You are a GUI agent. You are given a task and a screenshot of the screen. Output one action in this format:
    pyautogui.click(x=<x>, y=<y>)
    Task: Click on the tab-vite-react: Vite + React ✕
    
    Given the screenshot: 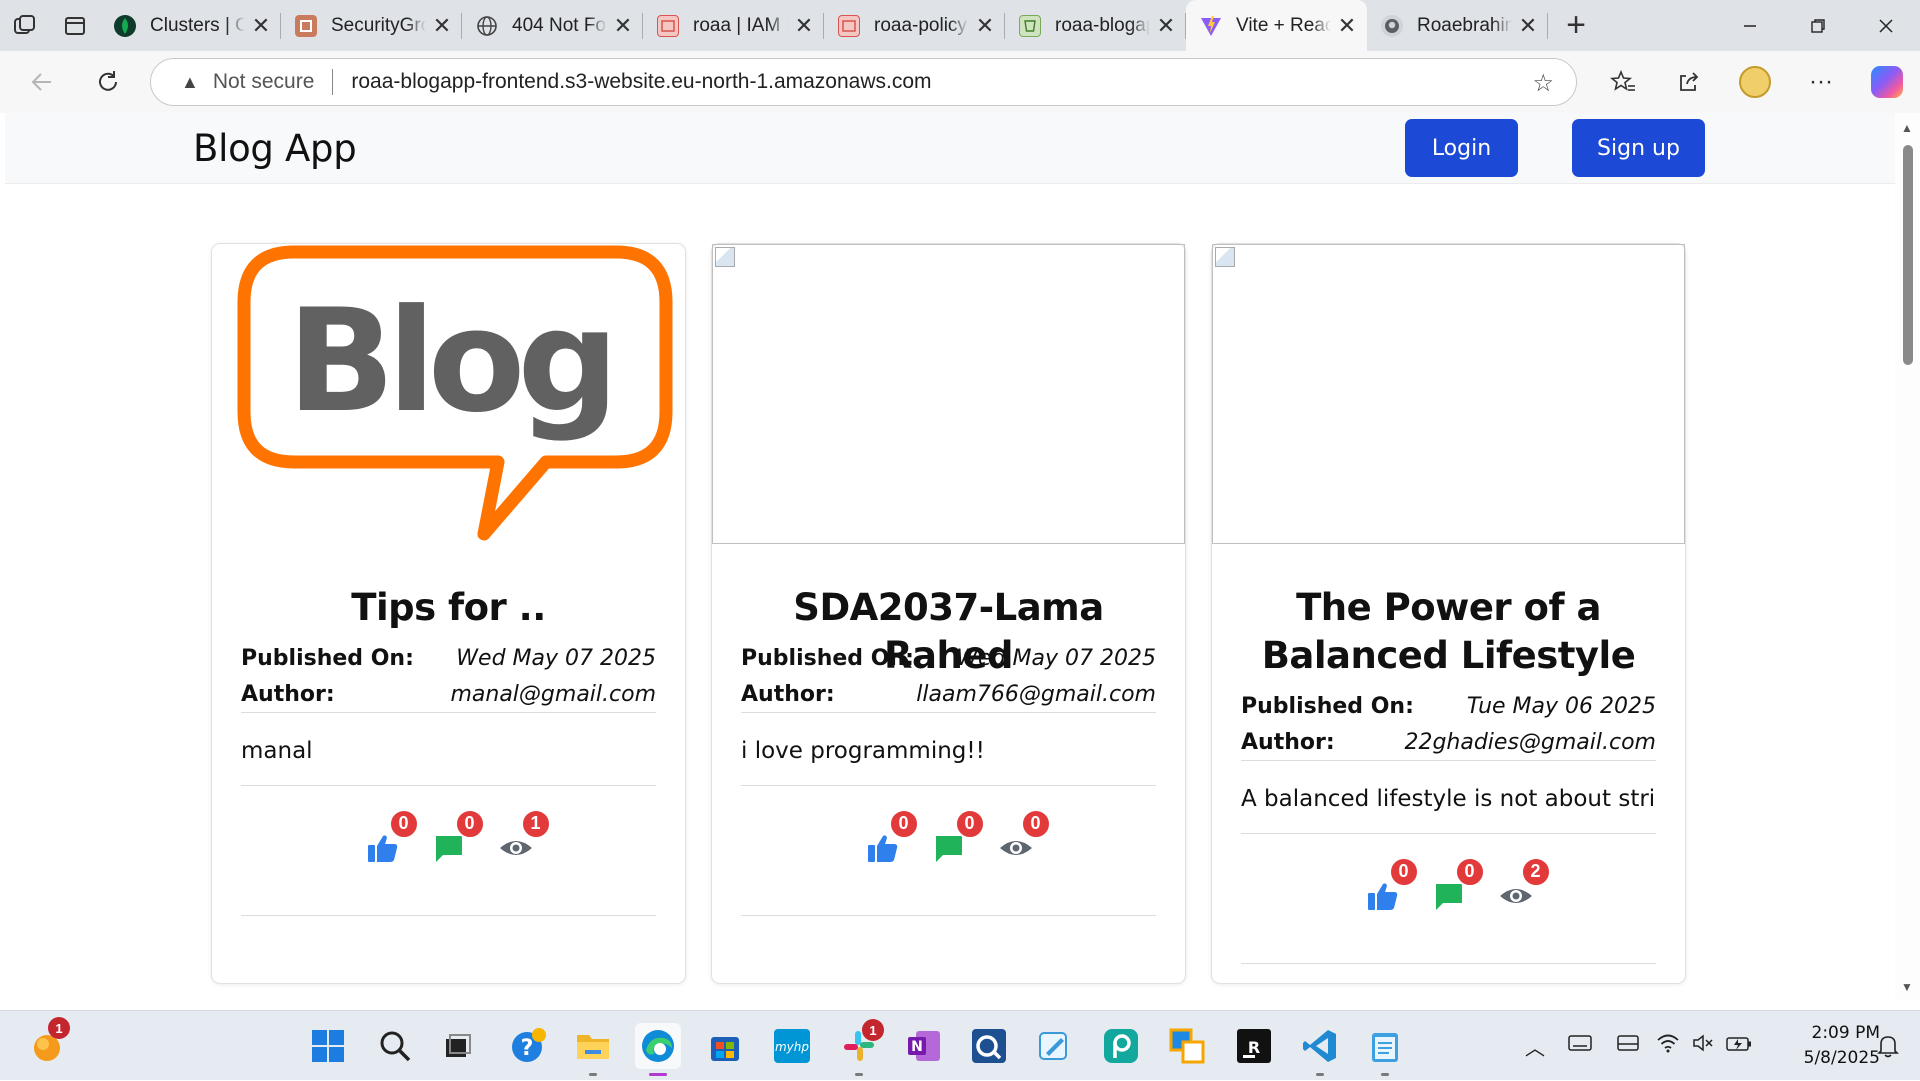 What is the action you would take?
    pyautogui.click(x=1276, y=25)
    